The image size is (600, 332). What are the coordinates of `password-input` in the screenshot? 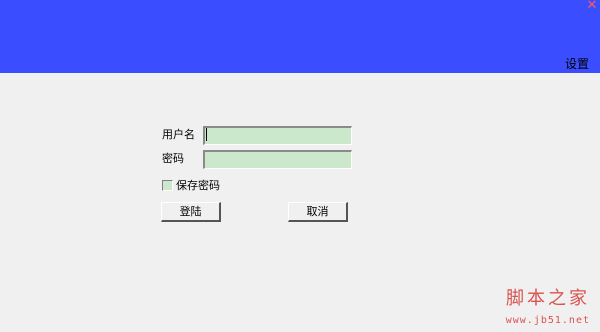 It's located at (277, 159).